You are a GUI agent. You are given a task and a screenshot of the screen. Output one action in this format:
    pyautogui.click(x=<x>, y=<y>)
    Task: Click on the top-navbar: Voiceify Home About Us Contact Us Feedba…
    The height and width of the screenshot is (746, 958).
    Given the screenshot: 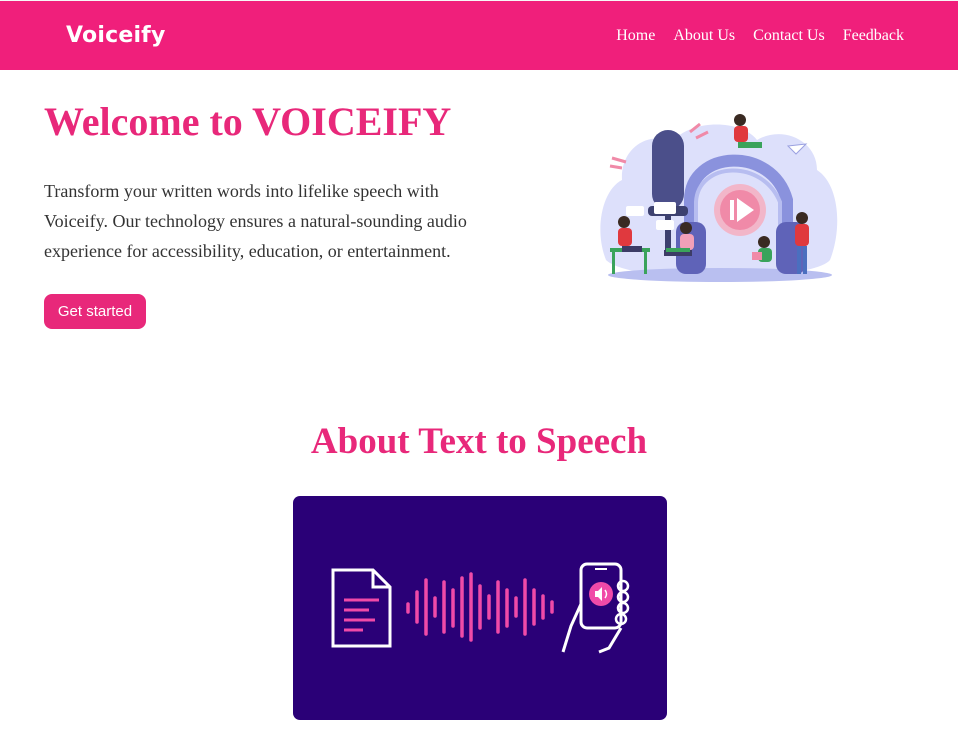 What is the action you would take?
    pyautogui.click(x=479, y=35)
    